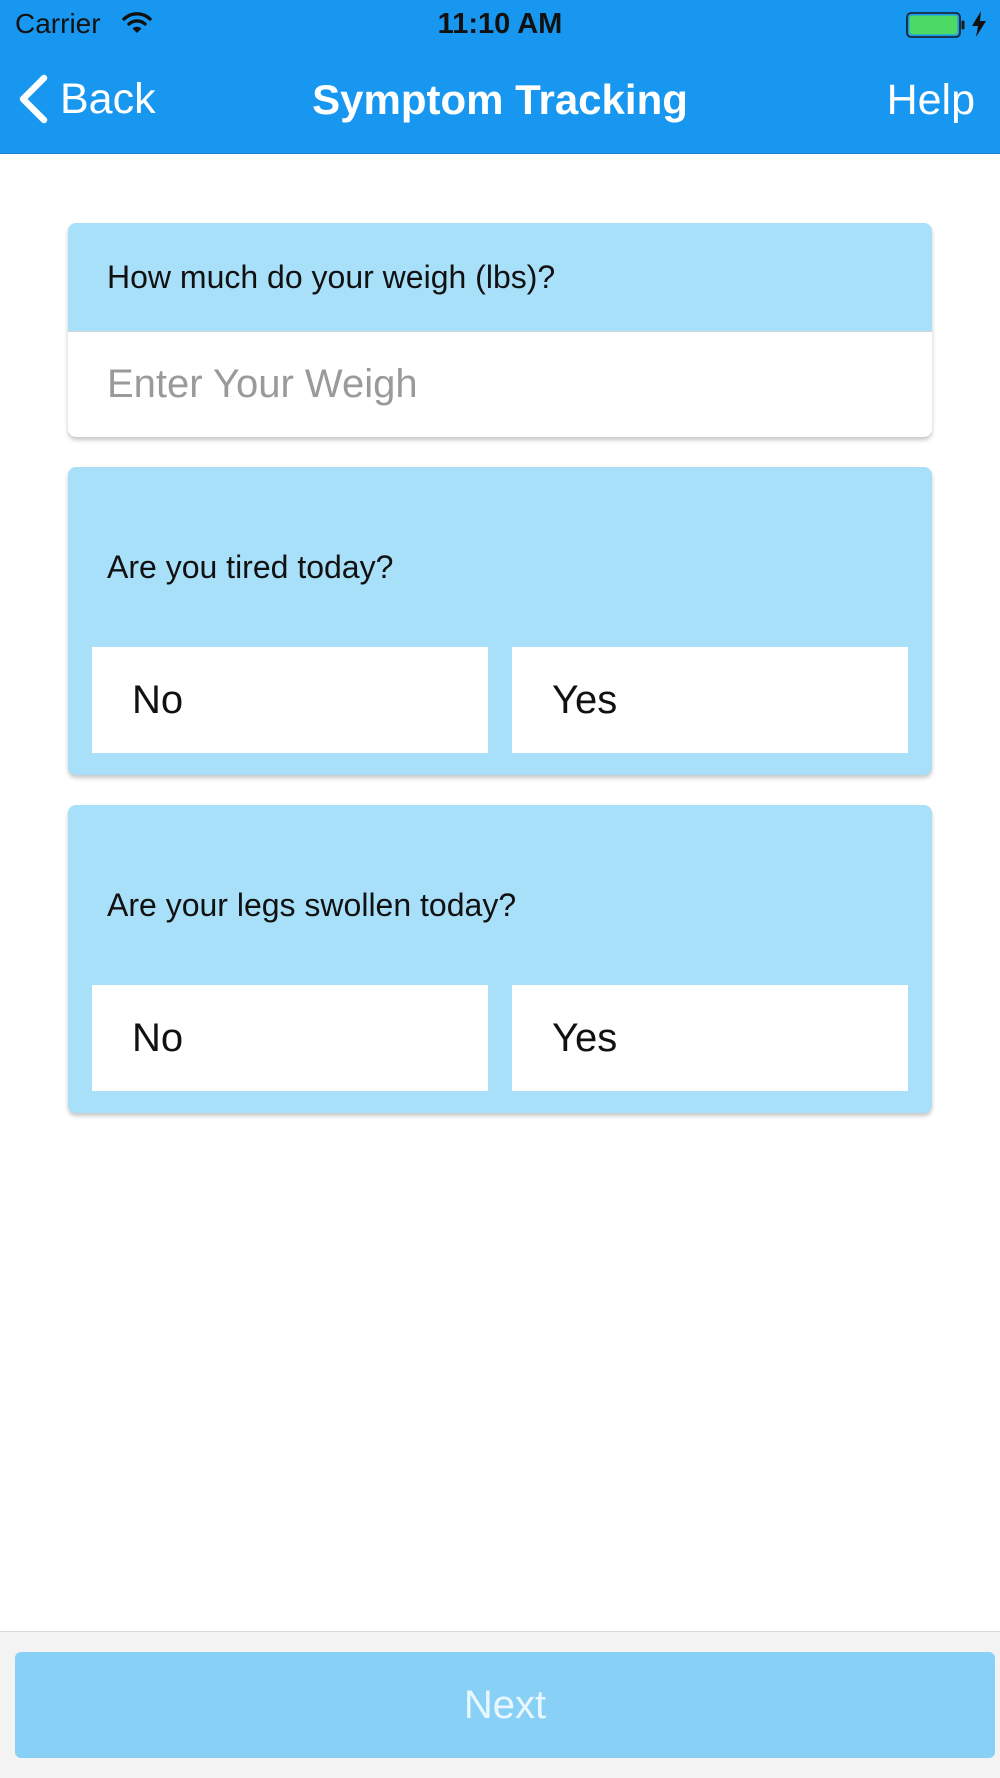 Image resolution: width=1000 pixels, height=1778 pixels. What do you see at coordinates (312, 905) in the screenshot?
I see `legs-question-label: Are your legs swollen today?` at bounding box center [312, 905].